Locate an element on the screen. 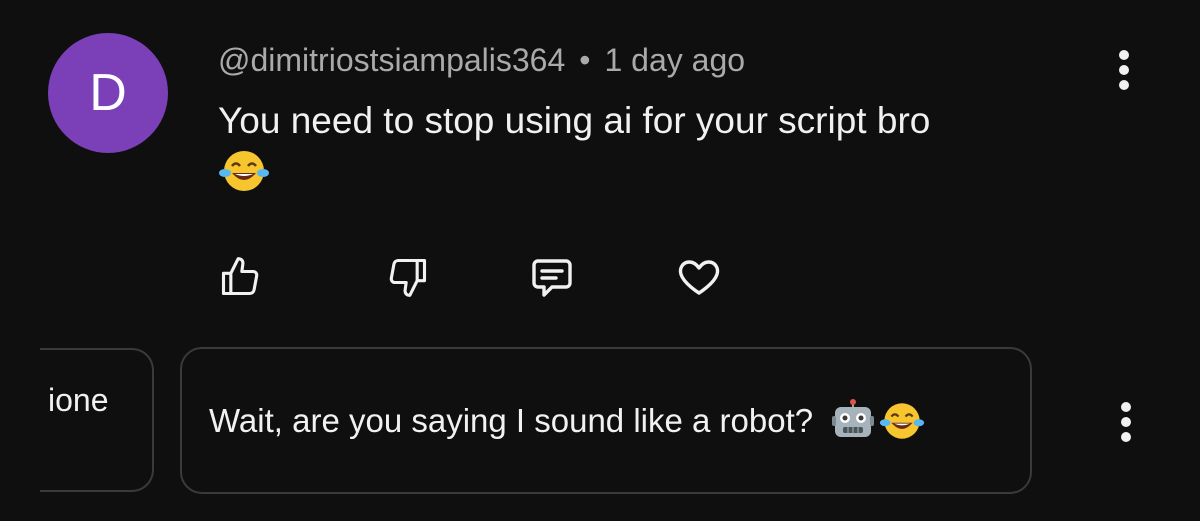 Image resolution: width=1200 pixels, height=521 pixels. comment-author: @dimitriostsiampalis364 is located at coordinates (391, 60).